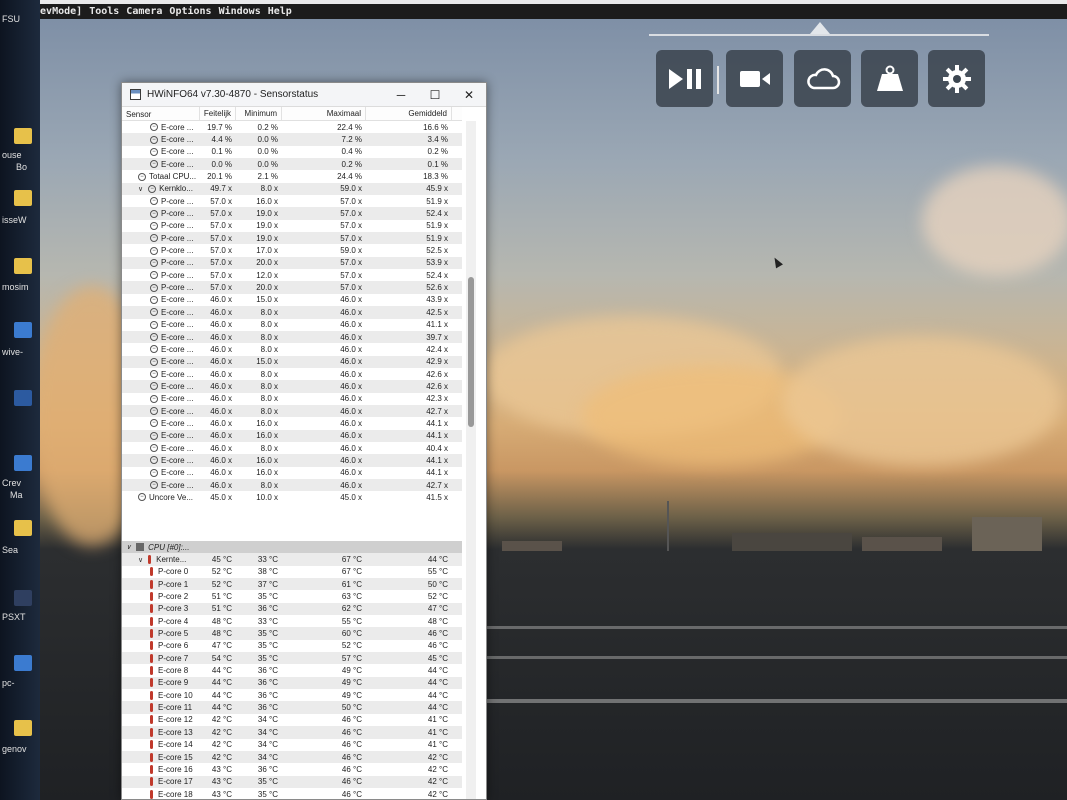 Image resolution: width=1067 pixels, height=800 pixels. Describe the element at coordinates (292, 189) in the screenshot. I see `table-row: ∨ − Kernklo... 49.7 x 8.0 x 59.0 x 45.9 x` at that location.